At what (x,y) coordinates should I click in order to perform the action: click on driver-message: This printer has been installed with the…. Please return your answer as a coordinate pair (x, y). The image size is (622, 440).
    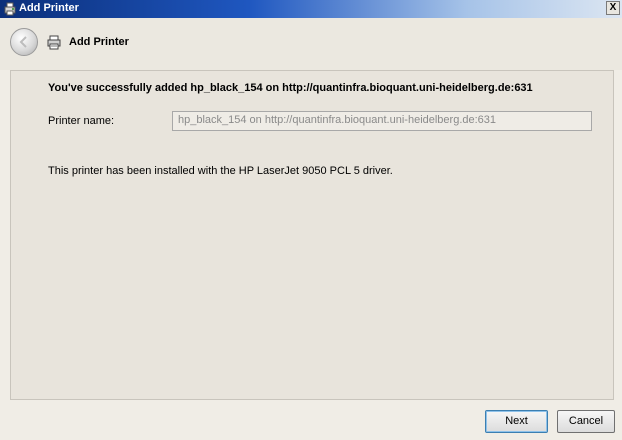
    Looking at the image, I should click on (220, 171).